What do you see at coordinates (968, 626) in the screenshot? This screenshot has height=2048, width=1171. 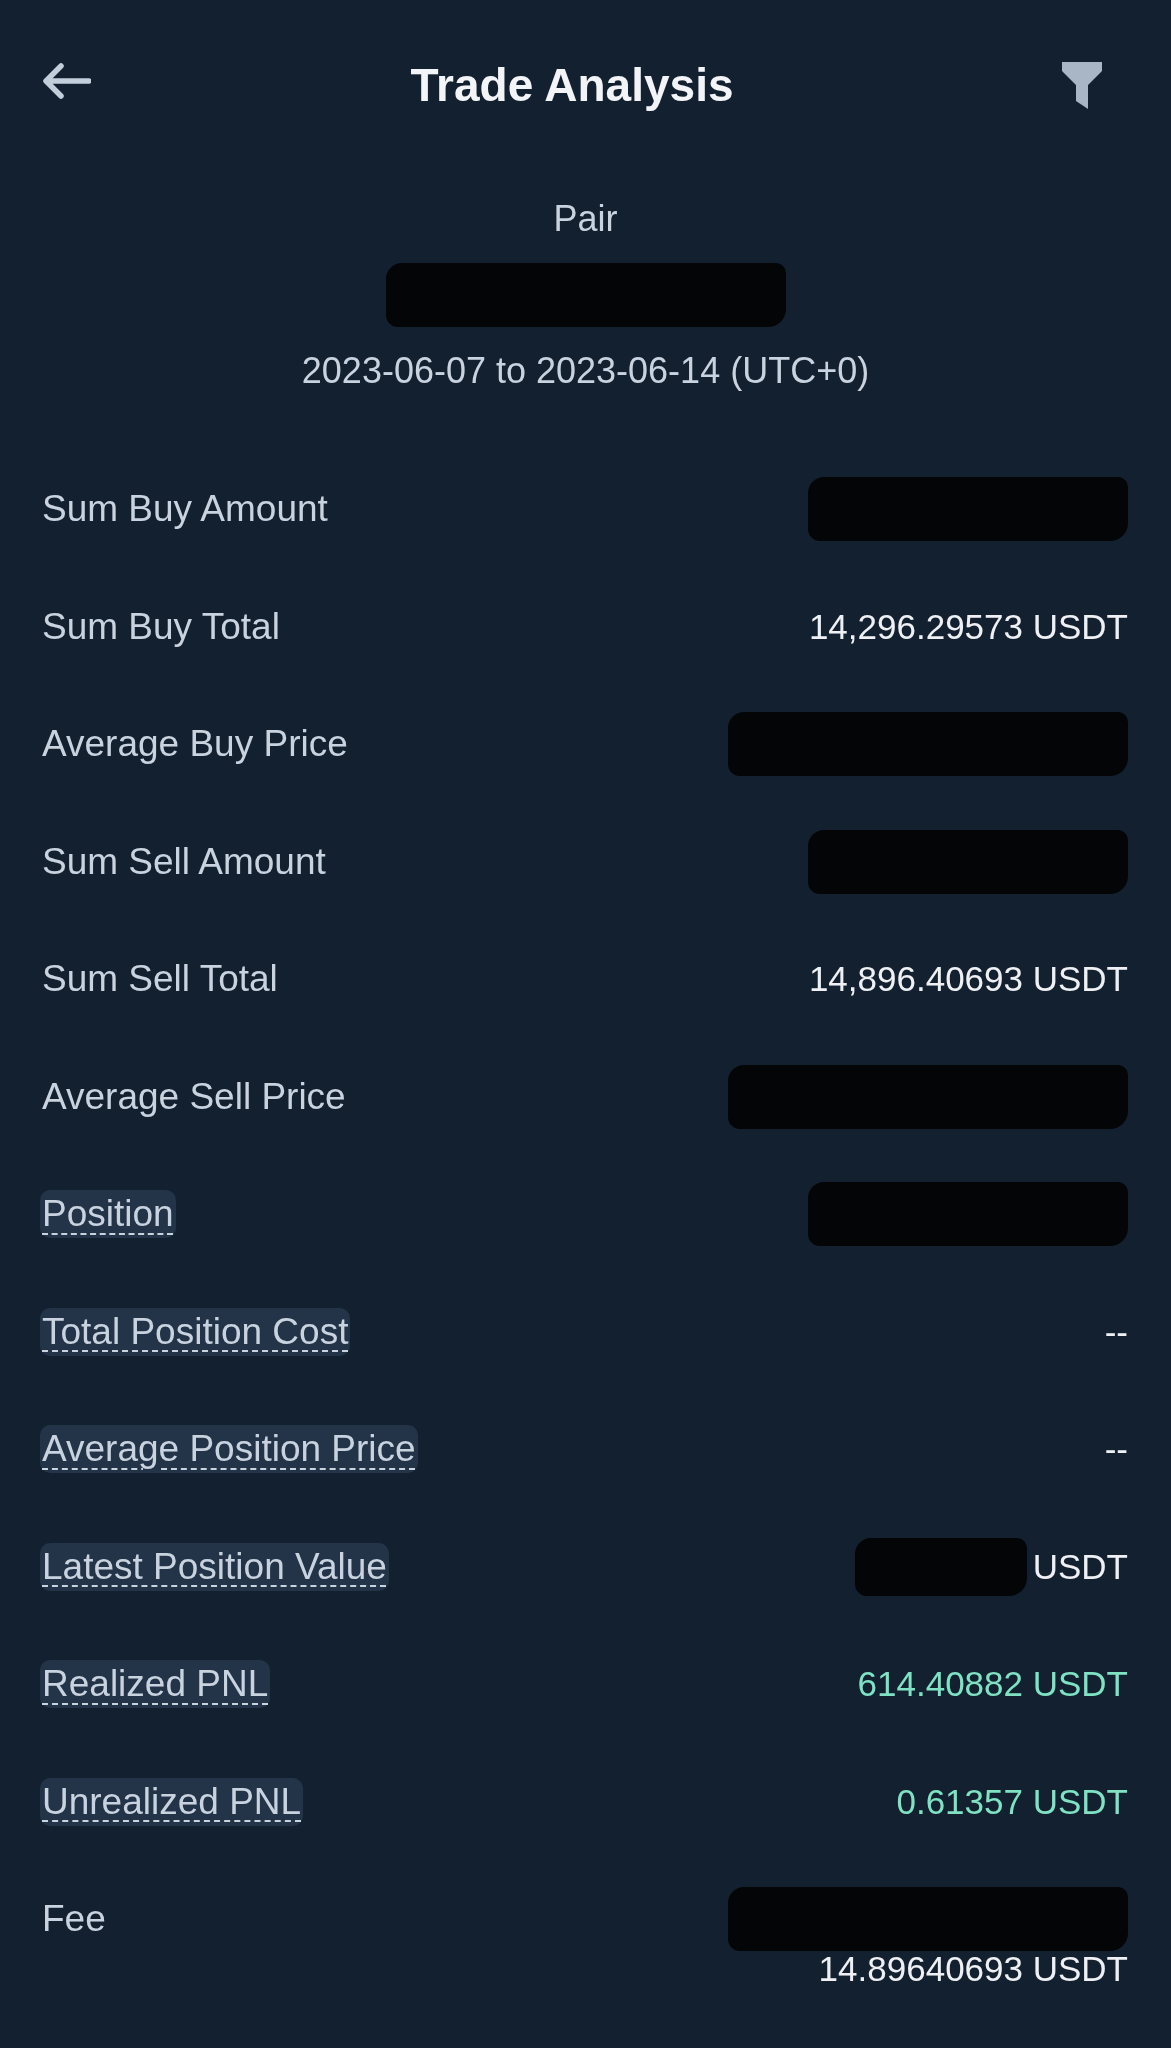 I see `value-text: 14,296.29573 USDT` at bounding box center [968, 626].